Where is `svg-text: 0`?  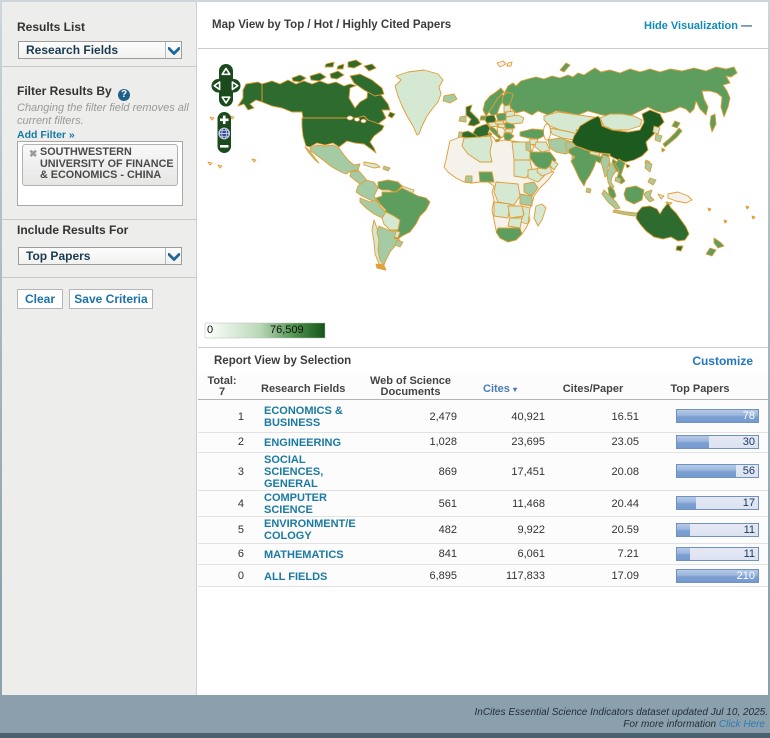
svg-text: 0 is located at coordinates (210, 330).